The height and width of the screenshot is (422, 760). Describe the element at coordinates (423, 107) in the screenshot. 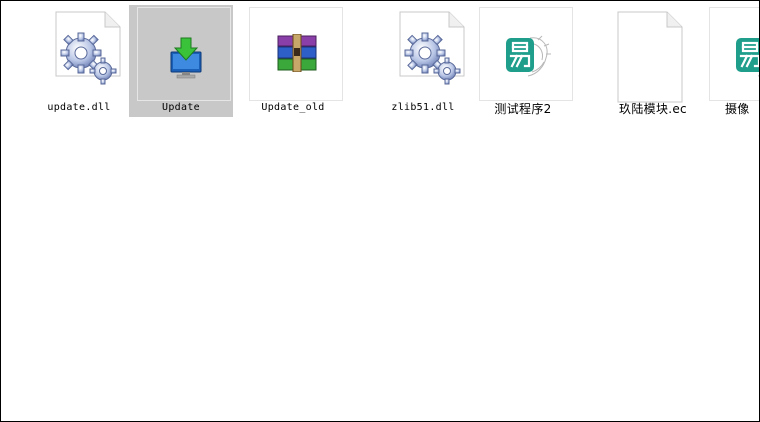

I see `file-name-label: zlib51.dll` at that location.